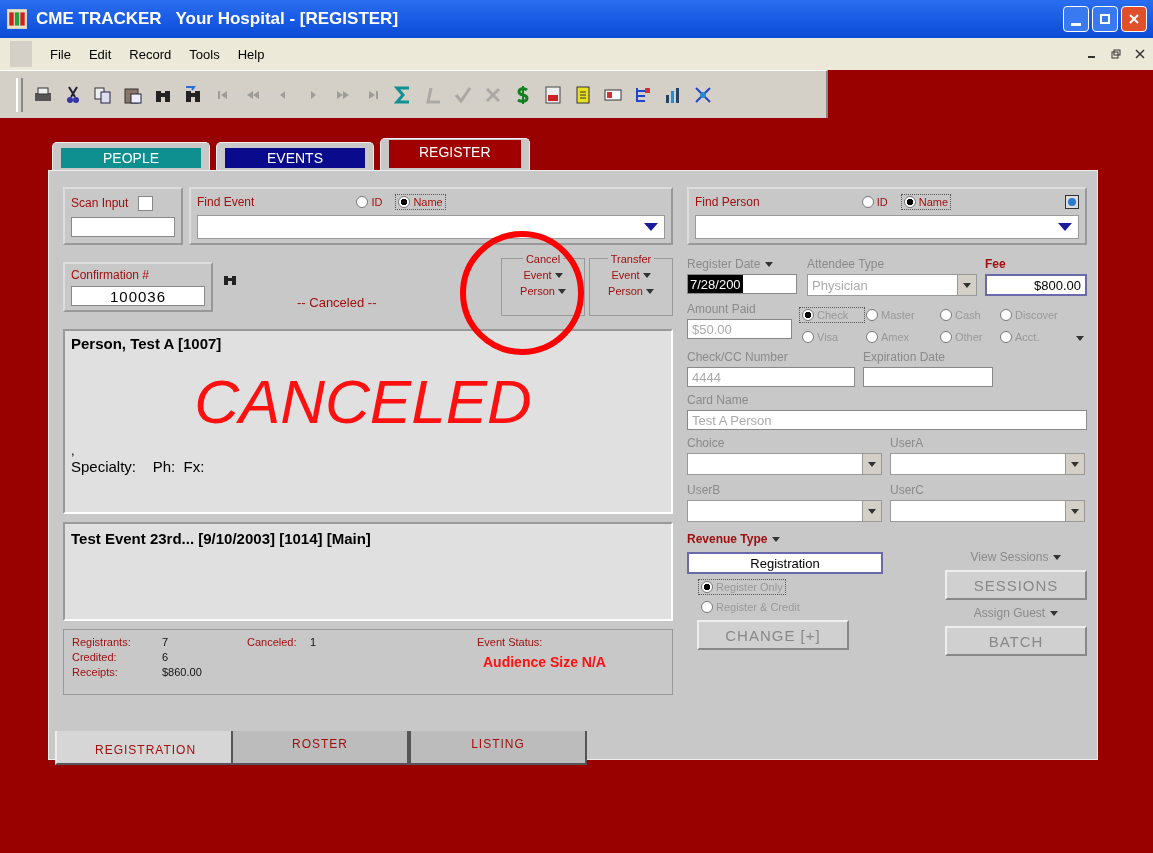  Describe the element at coordinates (785, 539) in the screenshot. I see `field-label: Revenue Type` at that location.